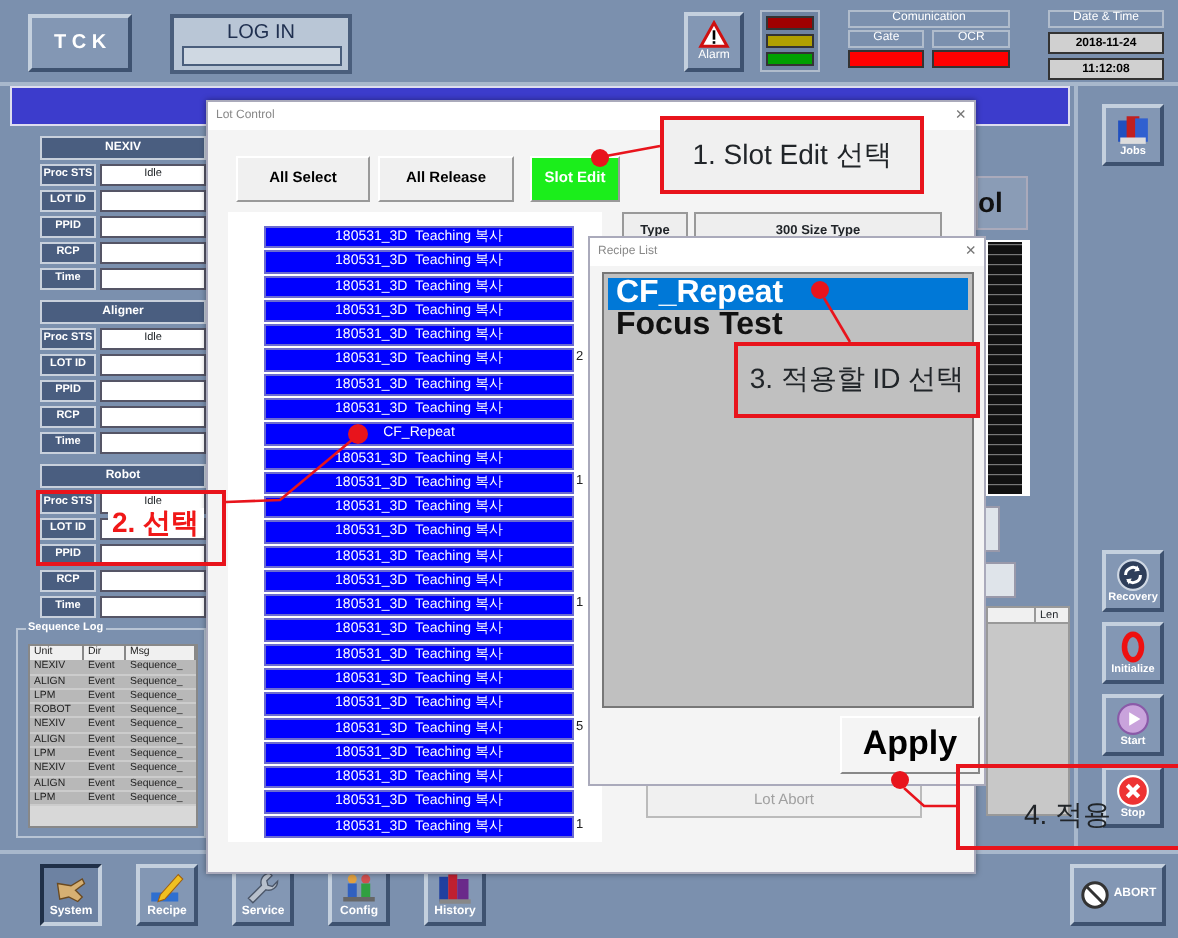 The height and width of the screenshot is (938, 1178). Describe the element at coordinates (857, 380) in the screenshot. I see `callout-box: 3. 적용할 ID 선택` at that location.